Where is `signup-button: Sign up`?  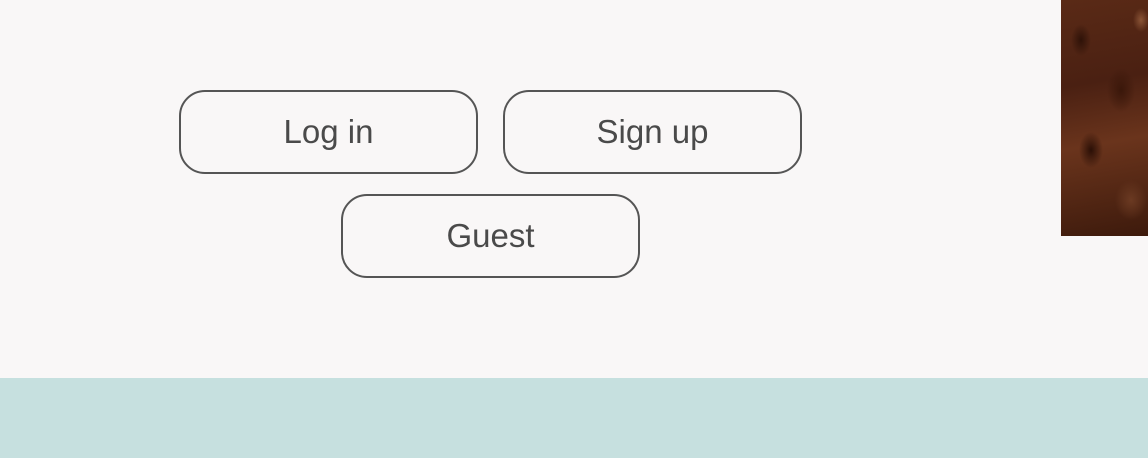
signup-button: Sign up is located at coordinates (652, 132).